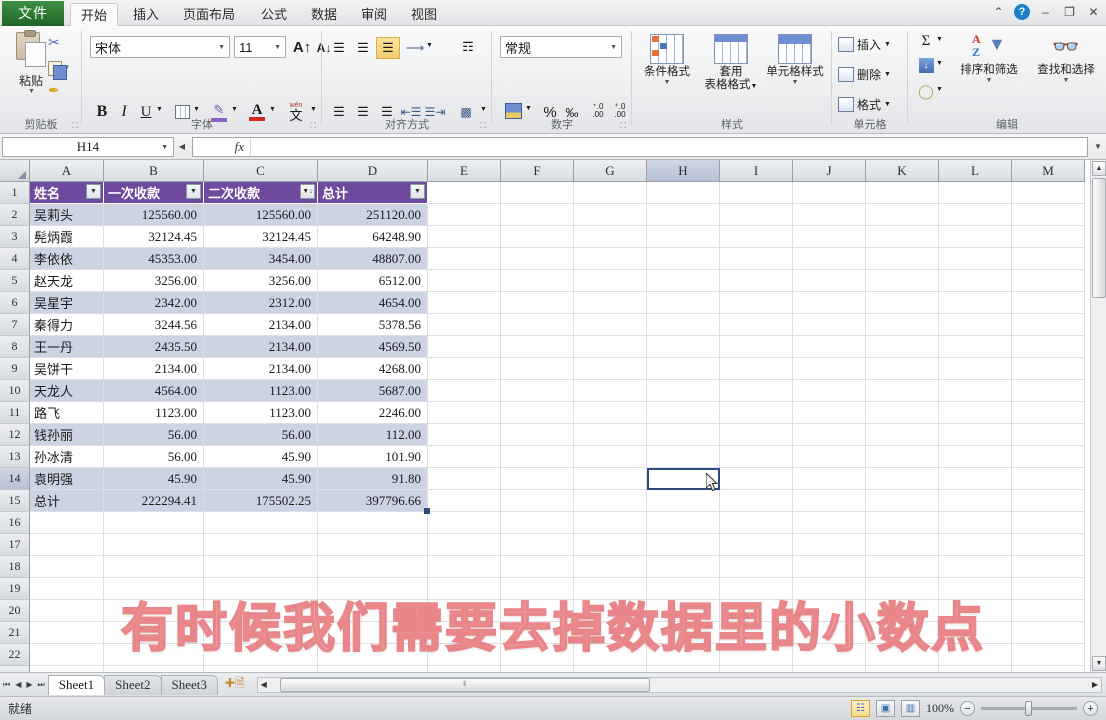 The height and width of the screenshot is (720, 1106). What do you see at coordinates (260, 47) in the screenshot?
I see `font-size-combo: 11 ▼` at bounding box center [260, 47].